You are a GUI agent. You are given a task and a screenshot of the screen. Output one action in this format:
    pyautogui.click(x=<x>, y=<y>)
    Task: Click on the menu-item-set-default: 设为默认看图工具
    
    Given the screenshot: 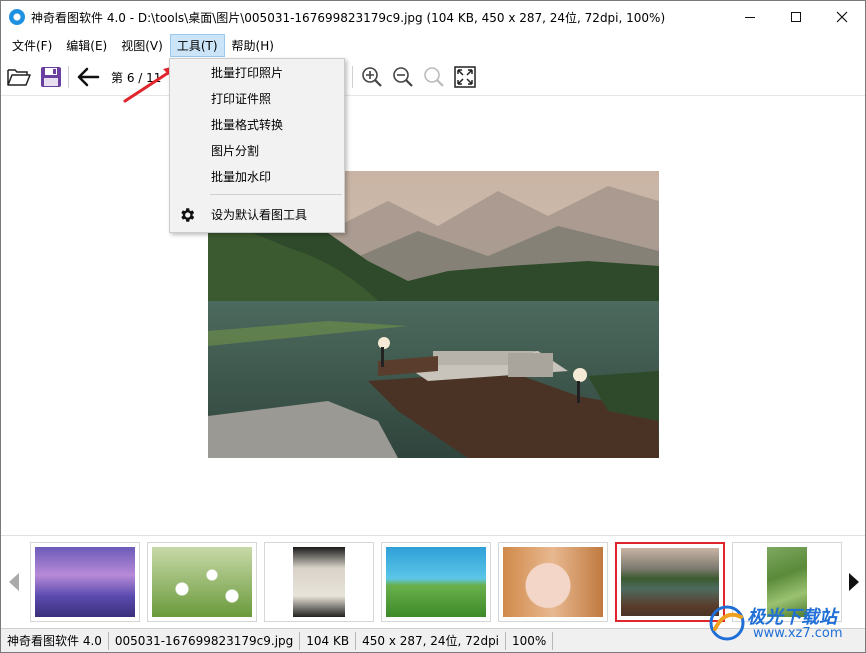 What is the action you would take?
    pyautogui.click(x=257, y=215)
    